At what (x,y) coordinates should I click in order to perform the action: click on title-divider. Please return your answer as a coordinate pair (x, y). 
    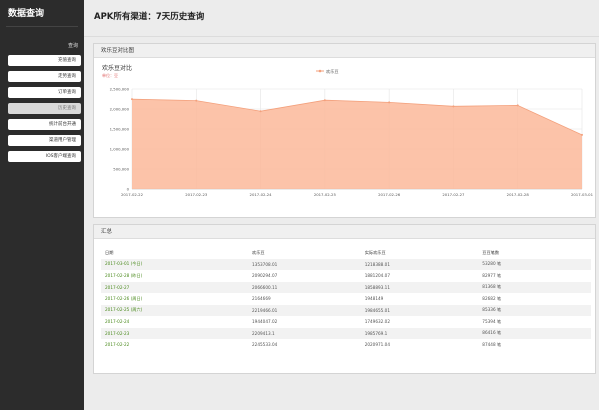
    Looking at the image, I should click on (341, 36).